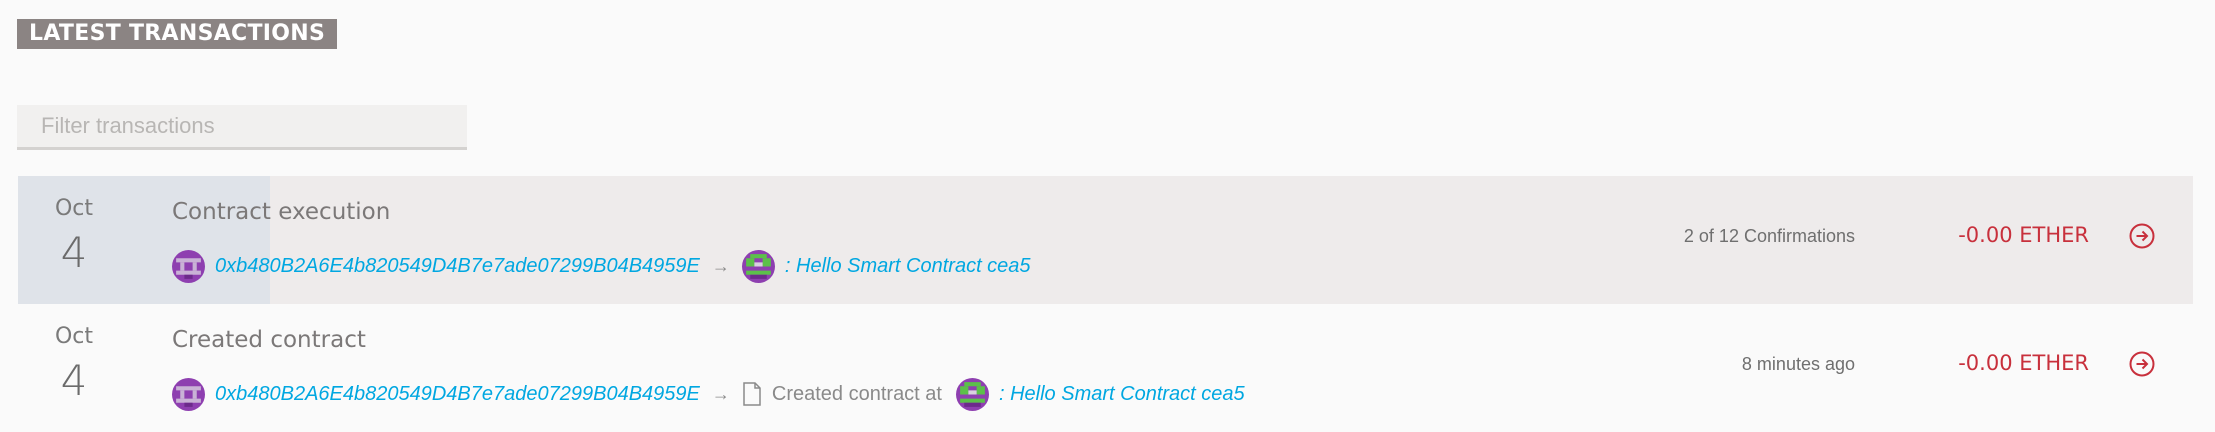  I want to click on created-contract-at-text: Created contract at, so click(856, 393).